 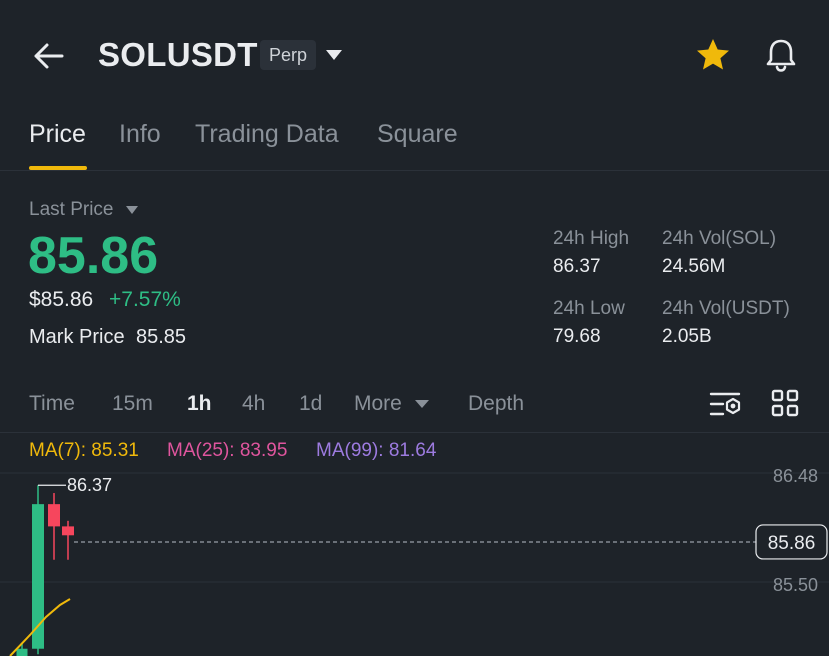 I want to click on depth-tab: Depth, so click(x=496, y=404).